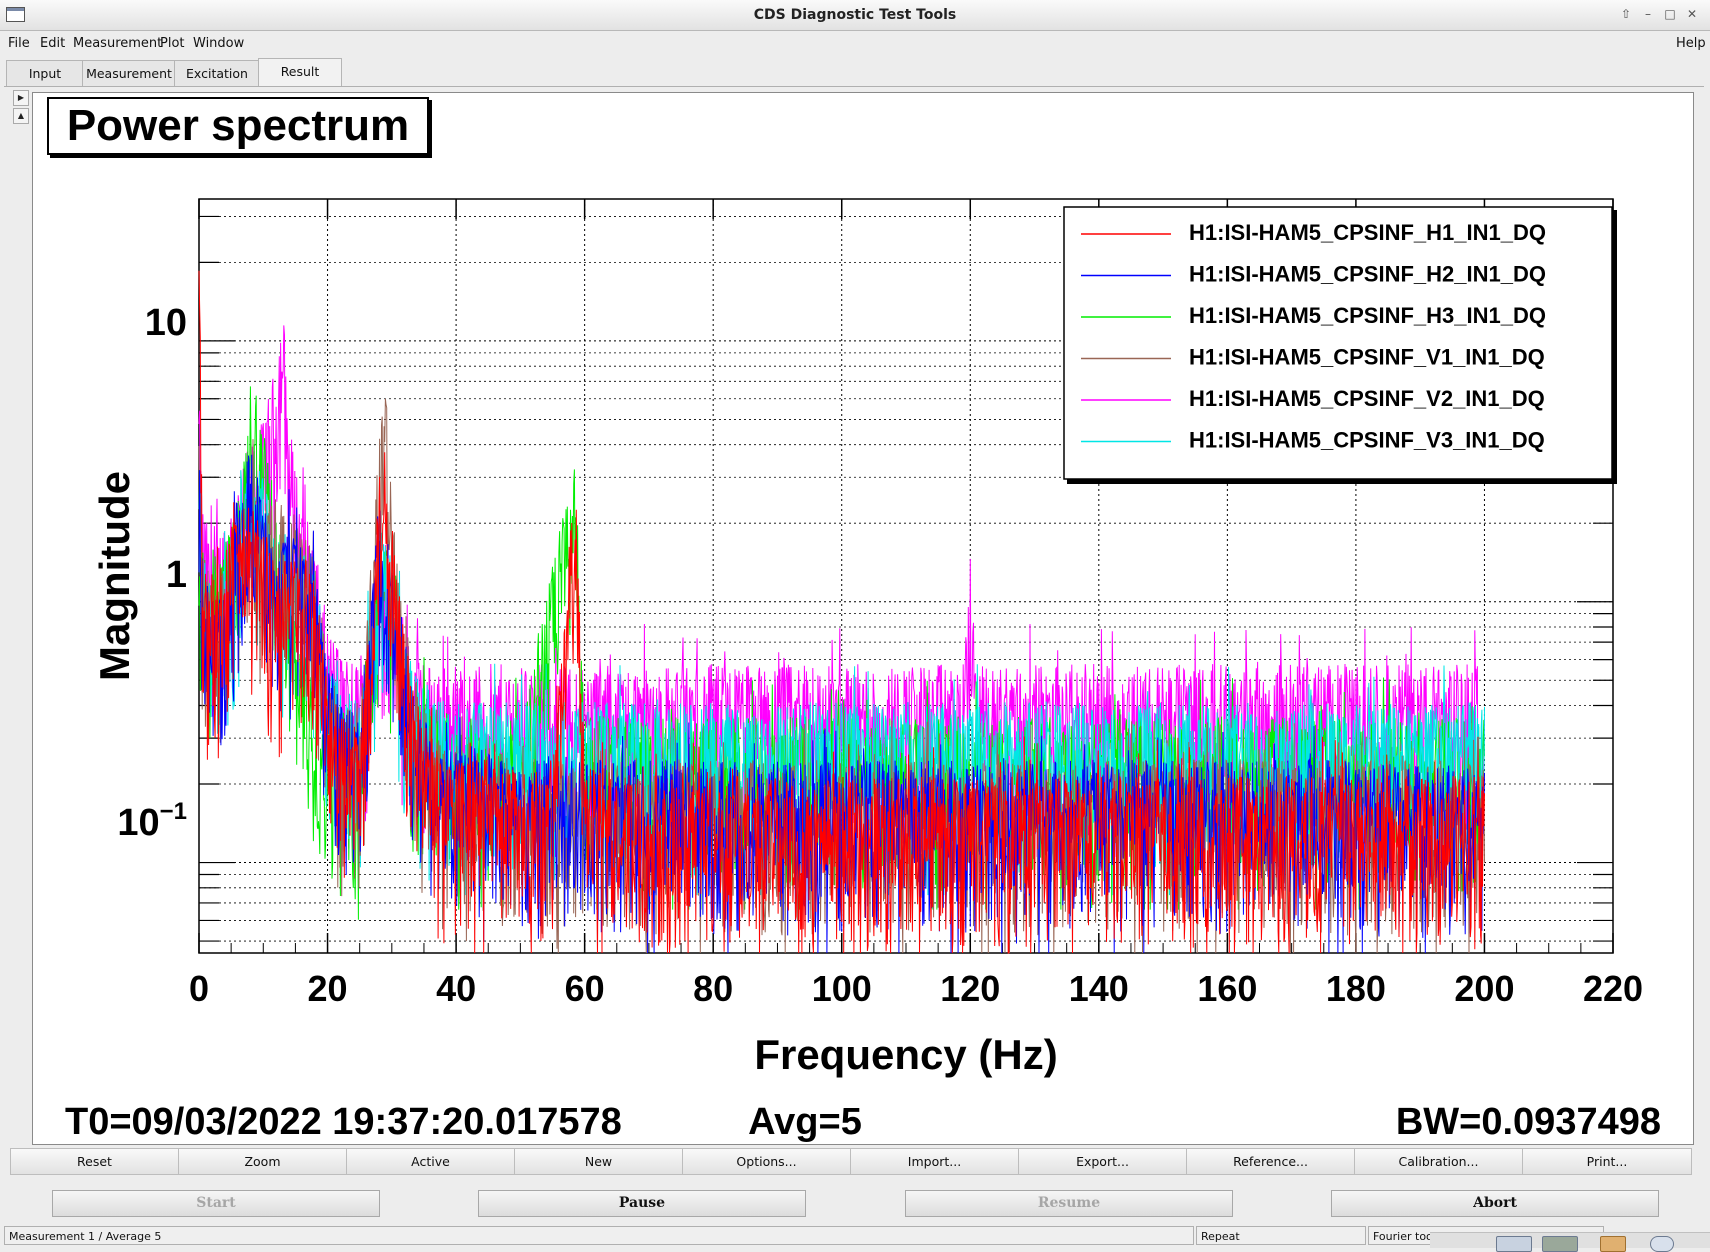 Image resolution: width=1710 pixels, height=1252 pixels. What do you see at coordinates (1356, 988) in the screenshot?
I see `x-tick-label: 180` at bounding box center [1356, 988].